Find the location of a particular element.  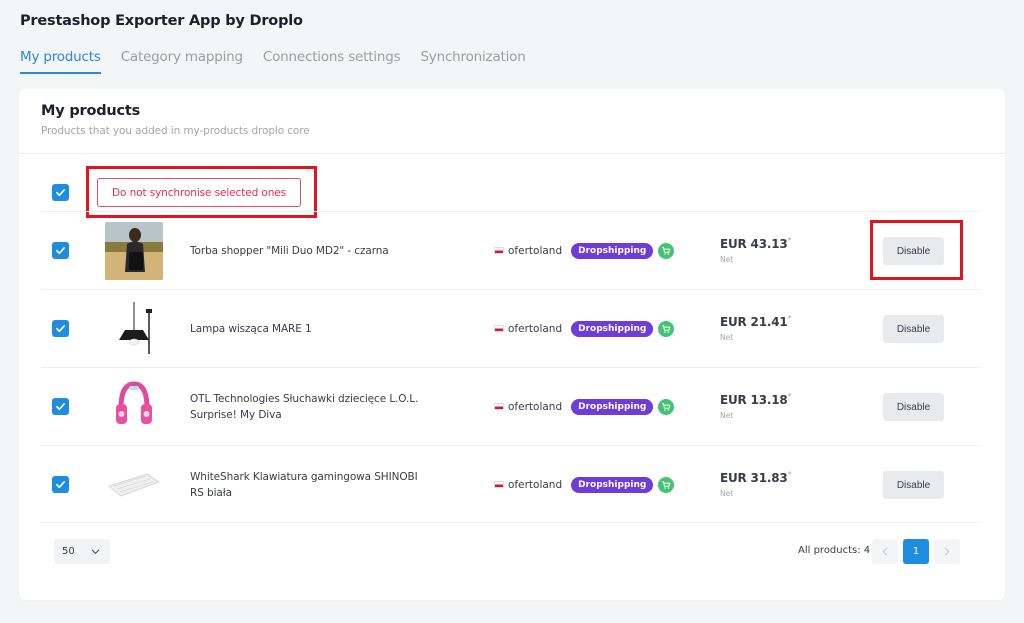

next-page-button is located at coordinates (947, 551).